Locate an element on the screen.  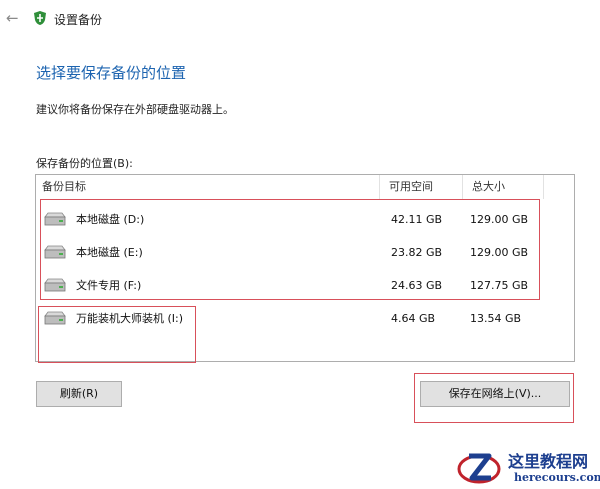
refresh-button: 刷新(R) is located at coordinates (79, 394).